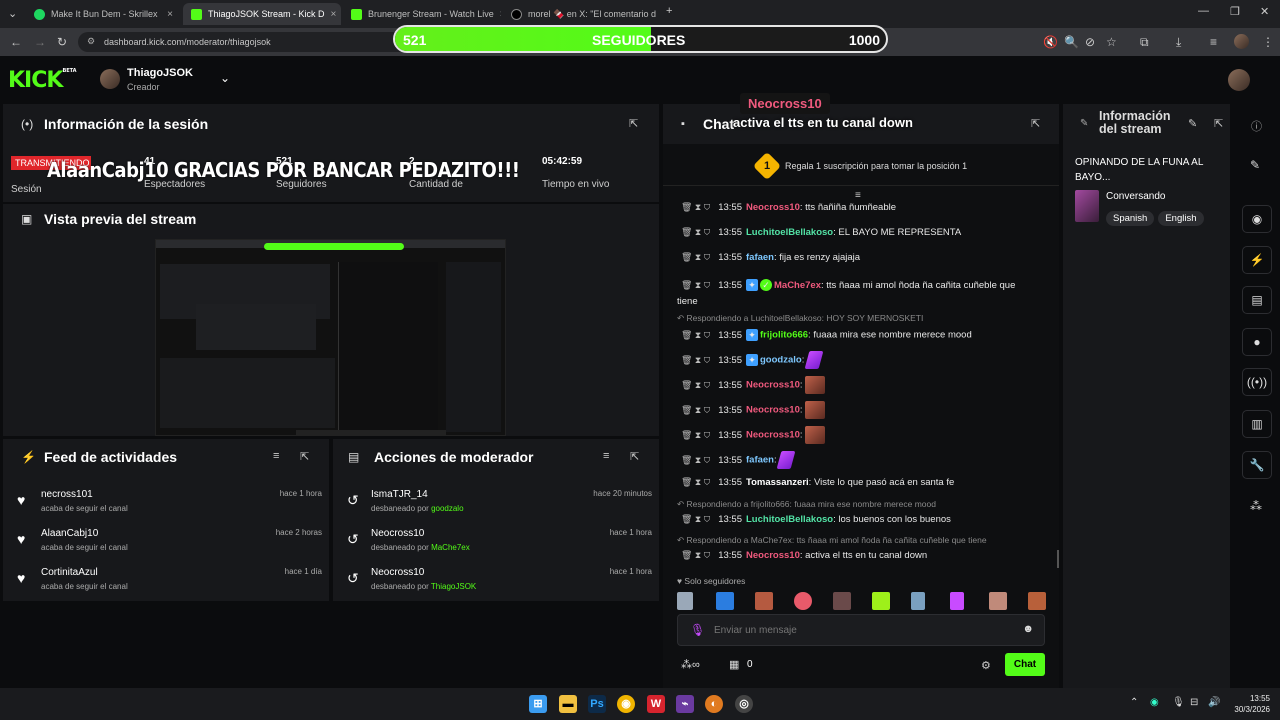  What do you see at coordinates (697, 630) in the screenshot?
I see `microphone-icon: 🎙` at bounding box center [697, 630].